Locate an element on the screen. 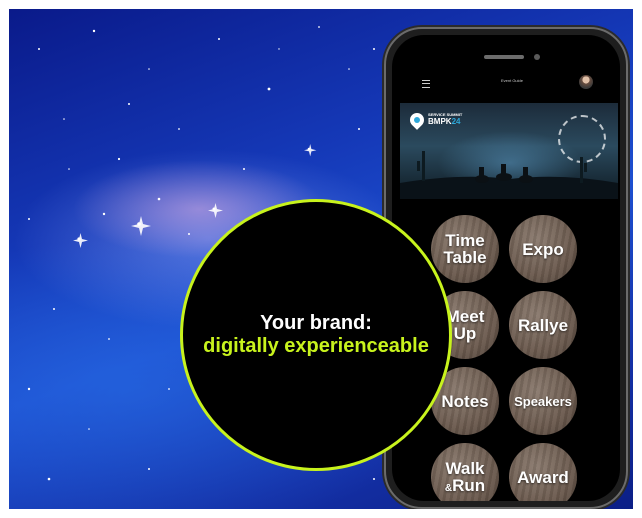 The image size is (642, 518). callout-heading: Your brand: is located at coordinates (316, 323).